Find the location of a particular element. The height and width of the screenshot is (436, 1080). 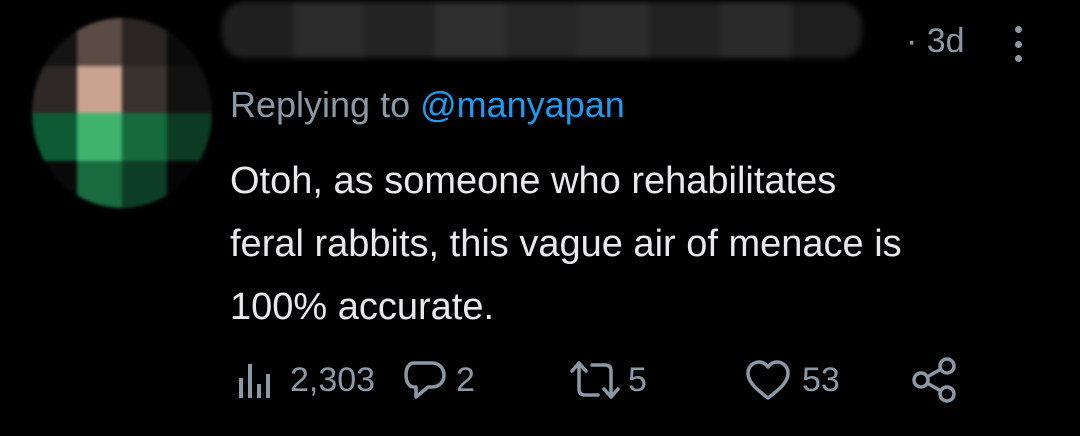

views-icon is located at coordinates (254, 381).